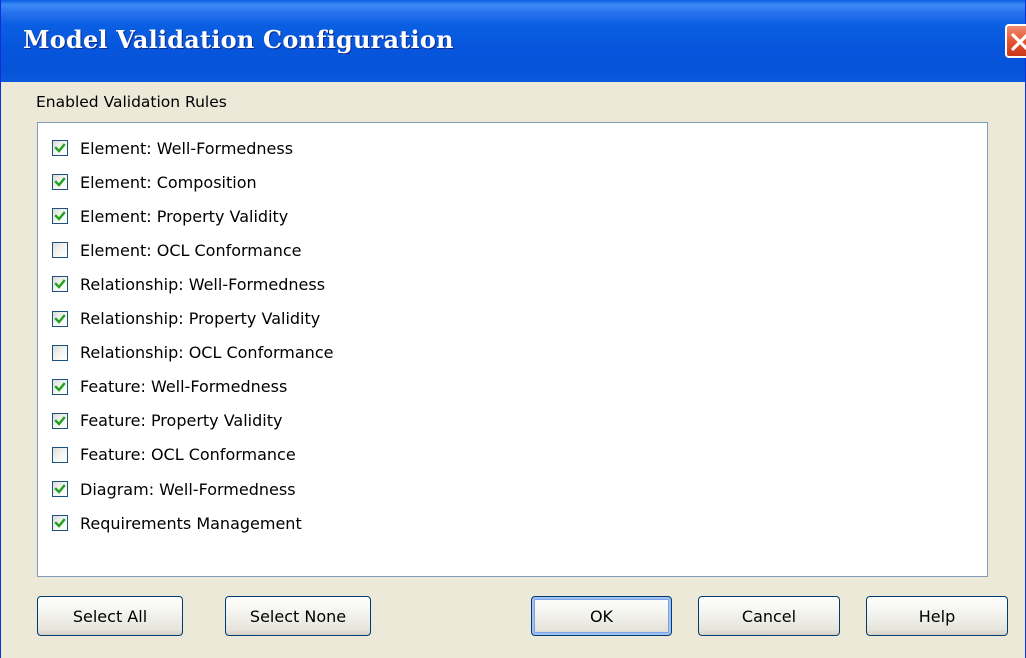  What do you see at coordinates (181, 421) in the screenshot?
I see `rule-label: Feature: Property Validity` at bounding box center [181, 421].